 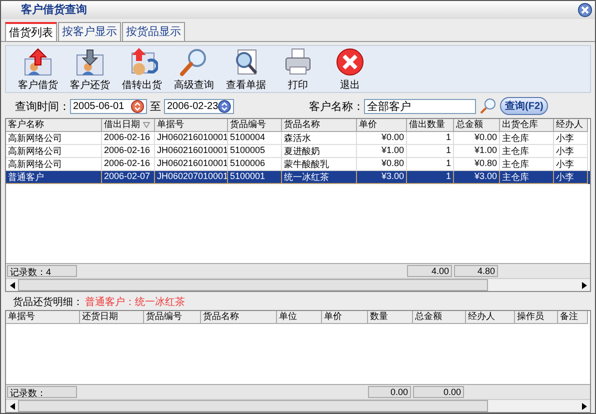 I want to click on tab: 按客户显示, so click(x=89, y=31).